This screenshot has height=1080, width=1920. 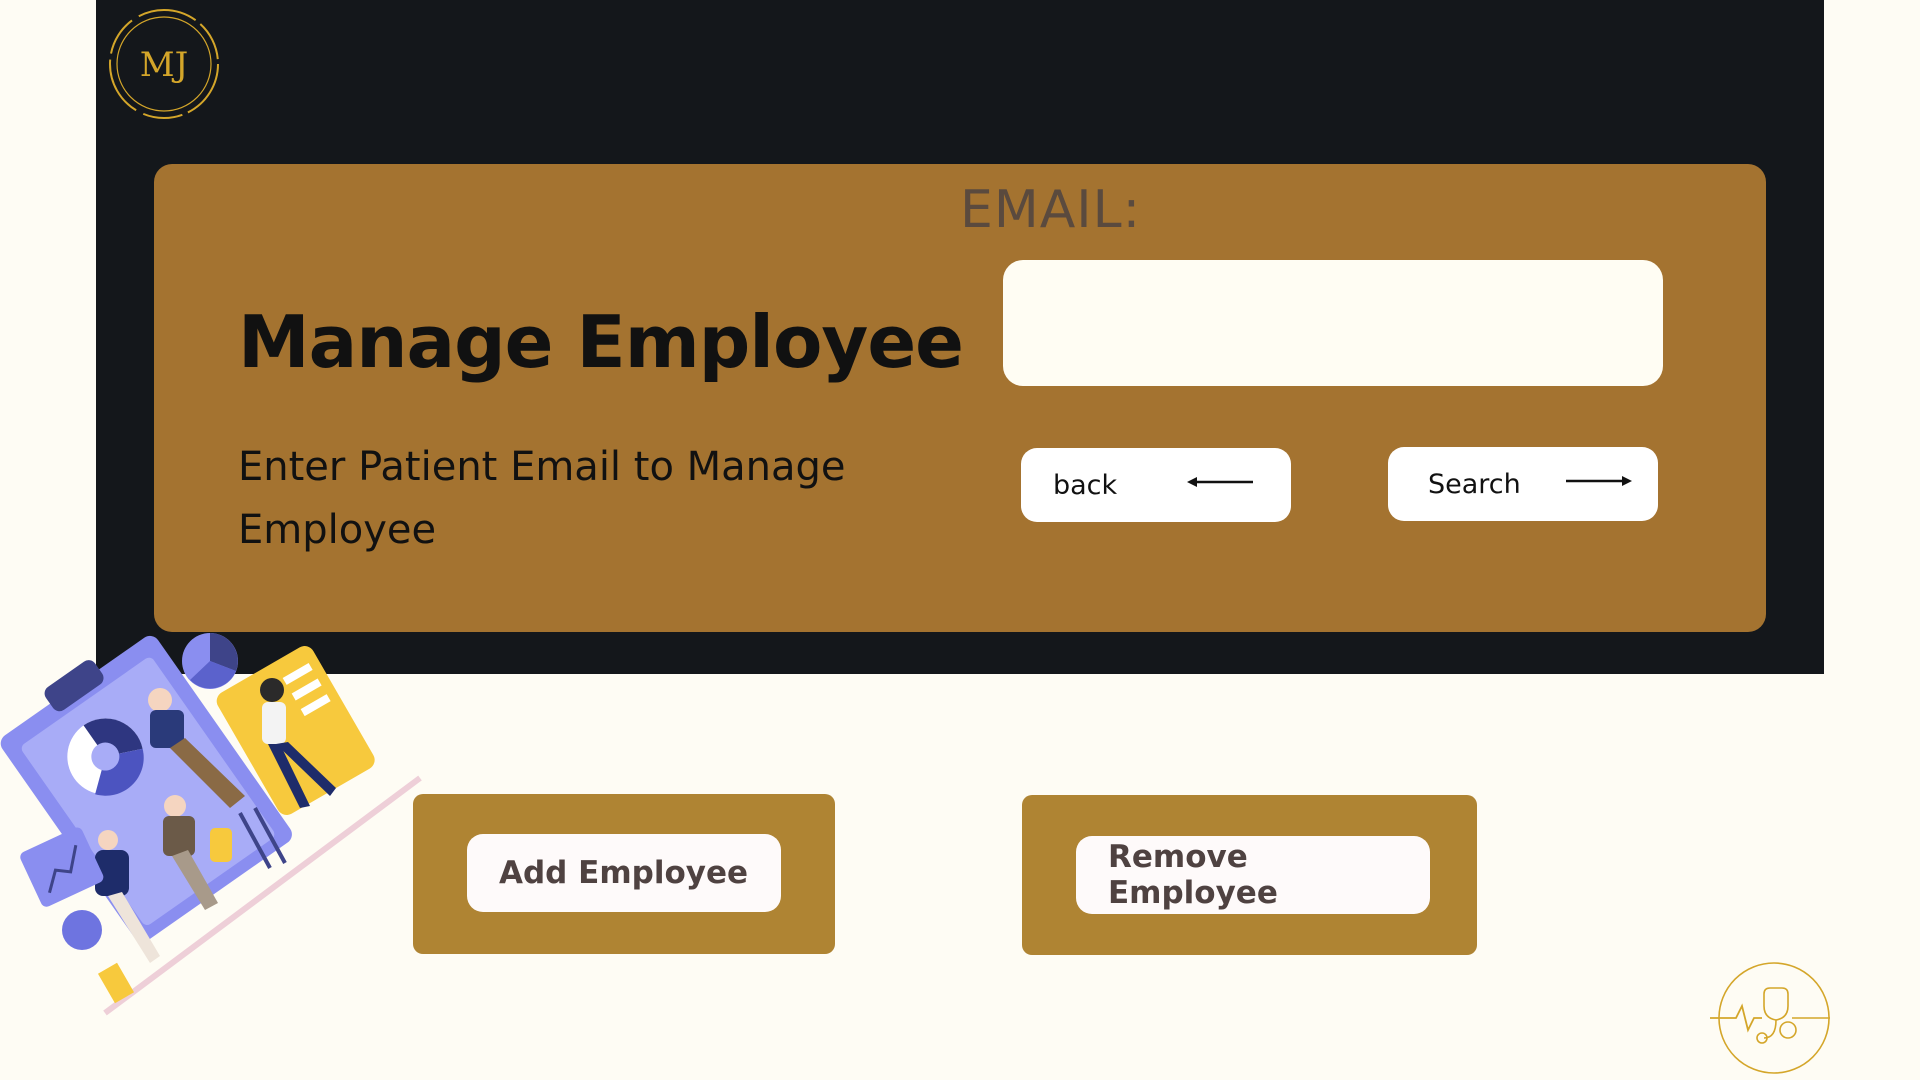 I want to click on heartbeat-stethoscope-badge-icon, so click(x=1770, y=1018).